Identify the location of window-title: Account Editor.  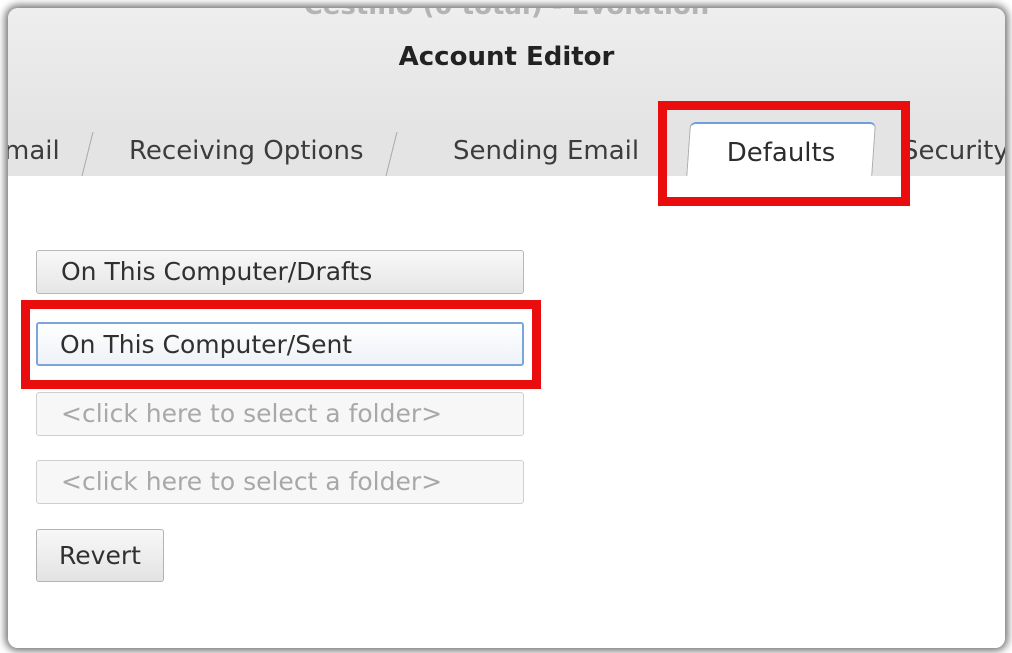
(506, 57).